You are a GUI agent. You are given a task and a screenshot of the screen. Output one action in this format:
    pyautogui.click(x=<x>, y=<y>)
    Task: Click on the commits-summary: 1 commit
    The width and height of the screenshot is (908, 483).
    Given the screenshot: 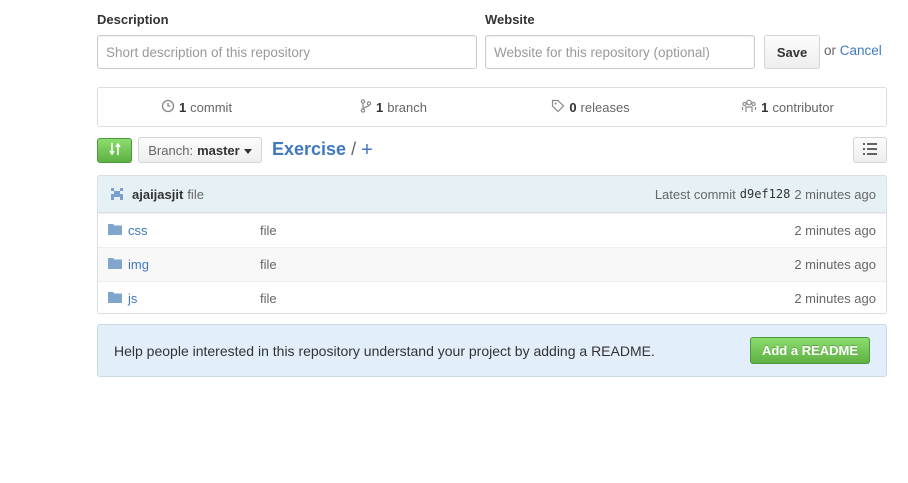 What is the action you would take?
    pyautogui.click(x=196, y=107)
    